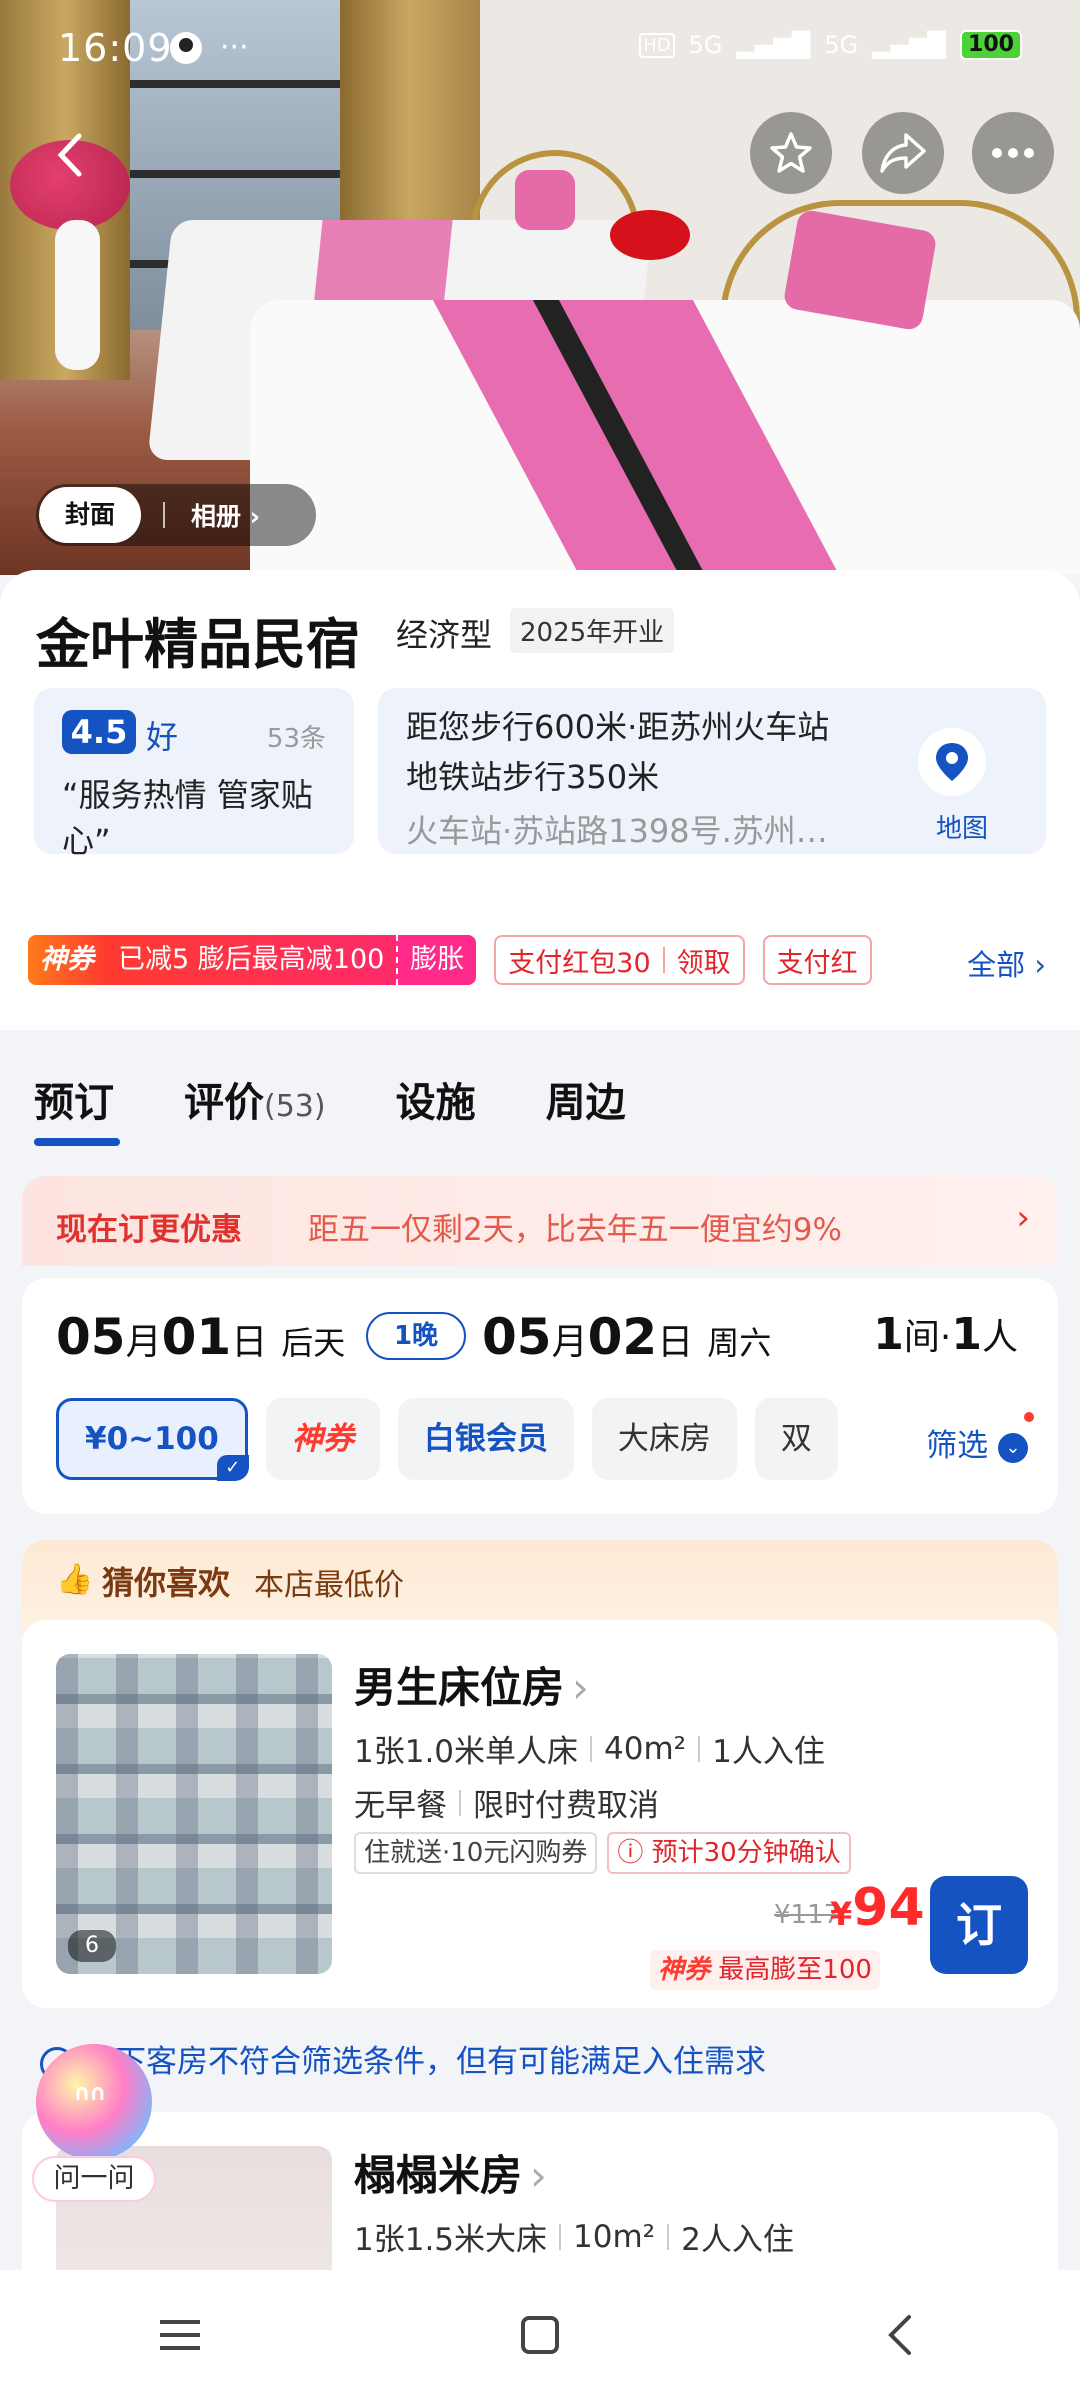 The height and width of the screenshot is (2400, 1080). I want to click on checkin-date: 05月01日 后天, so click(200, 1337).